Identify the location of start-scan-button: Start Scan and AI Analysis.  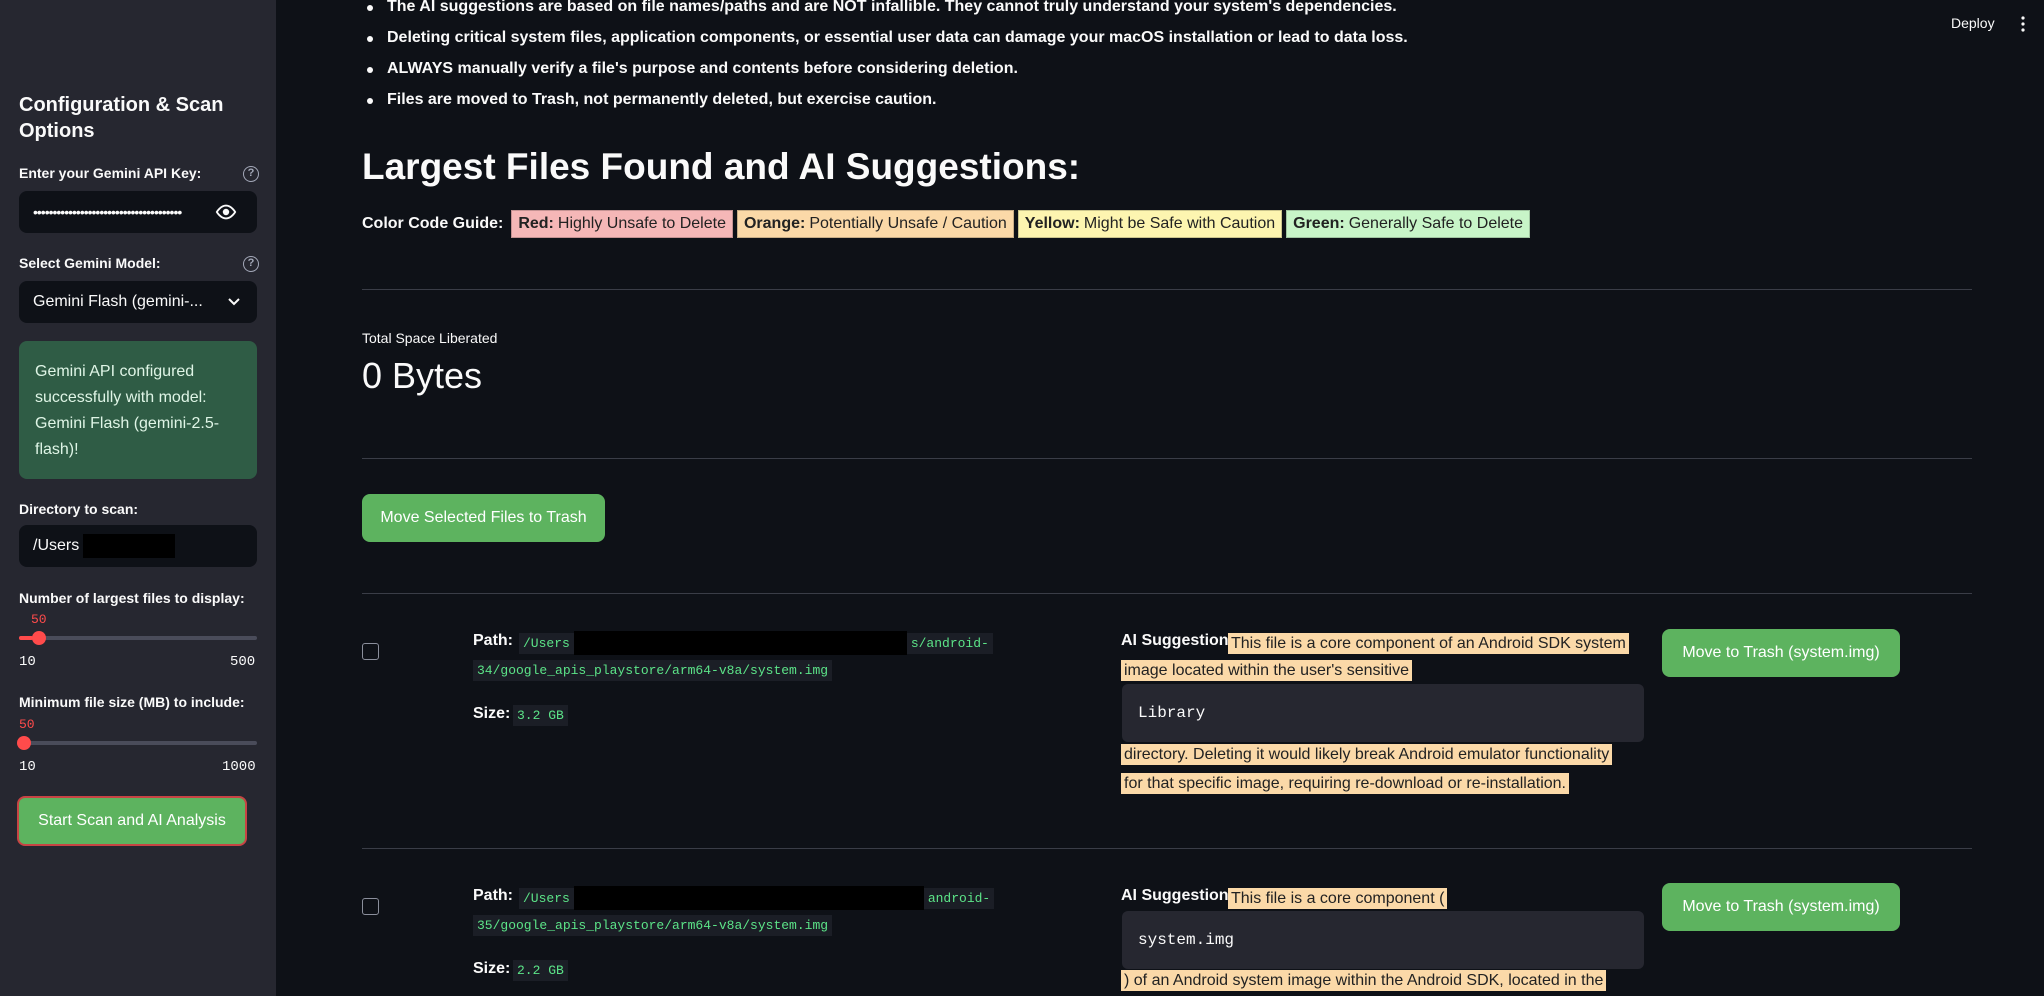
(132, 821).